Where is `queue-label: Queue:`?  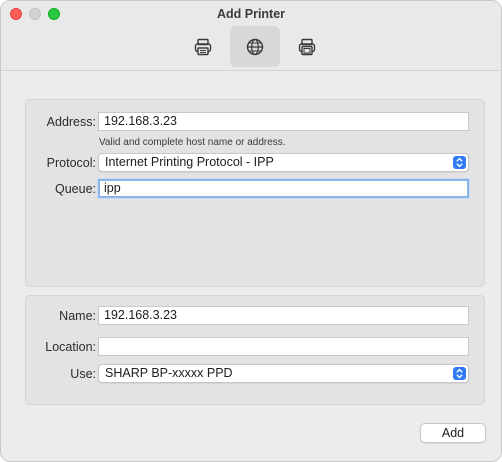
queue-label: Queue: is located at coordinates (75, 189).